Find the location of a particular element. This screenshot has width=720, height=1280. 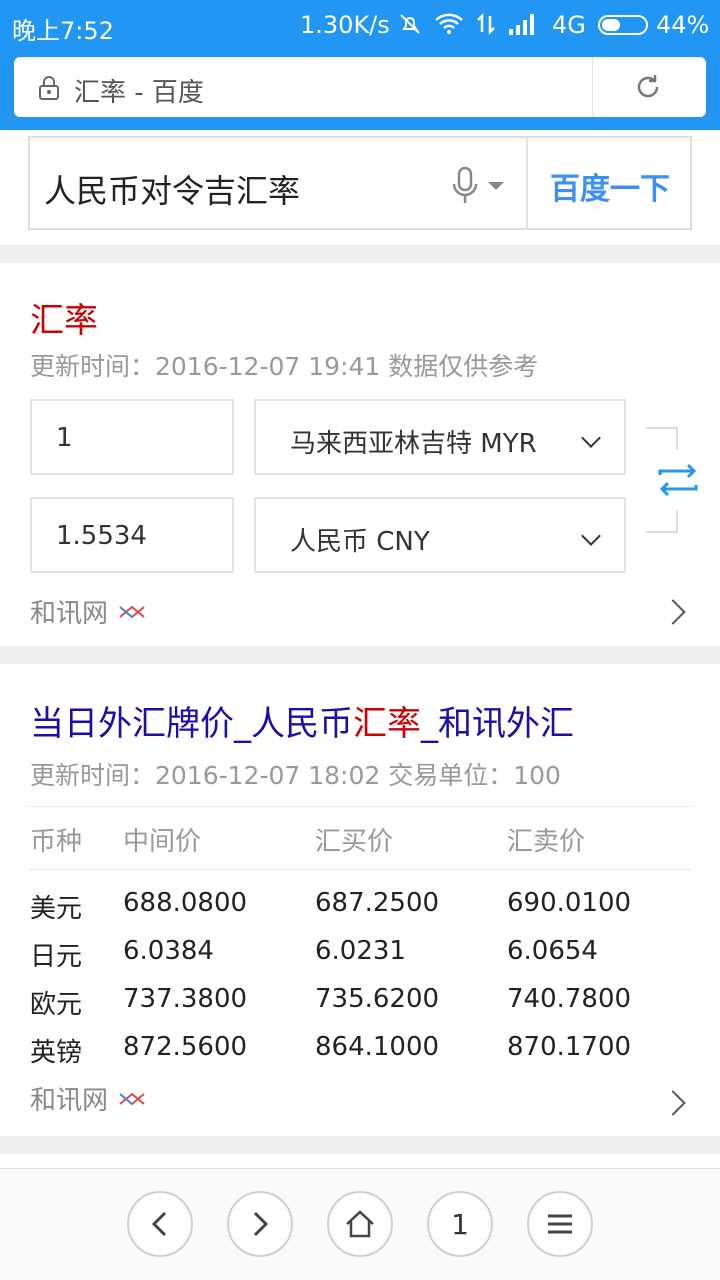

table-row: 英镑 872.5600 864.1000 870.1700 is located at coordinates (360, 1048).